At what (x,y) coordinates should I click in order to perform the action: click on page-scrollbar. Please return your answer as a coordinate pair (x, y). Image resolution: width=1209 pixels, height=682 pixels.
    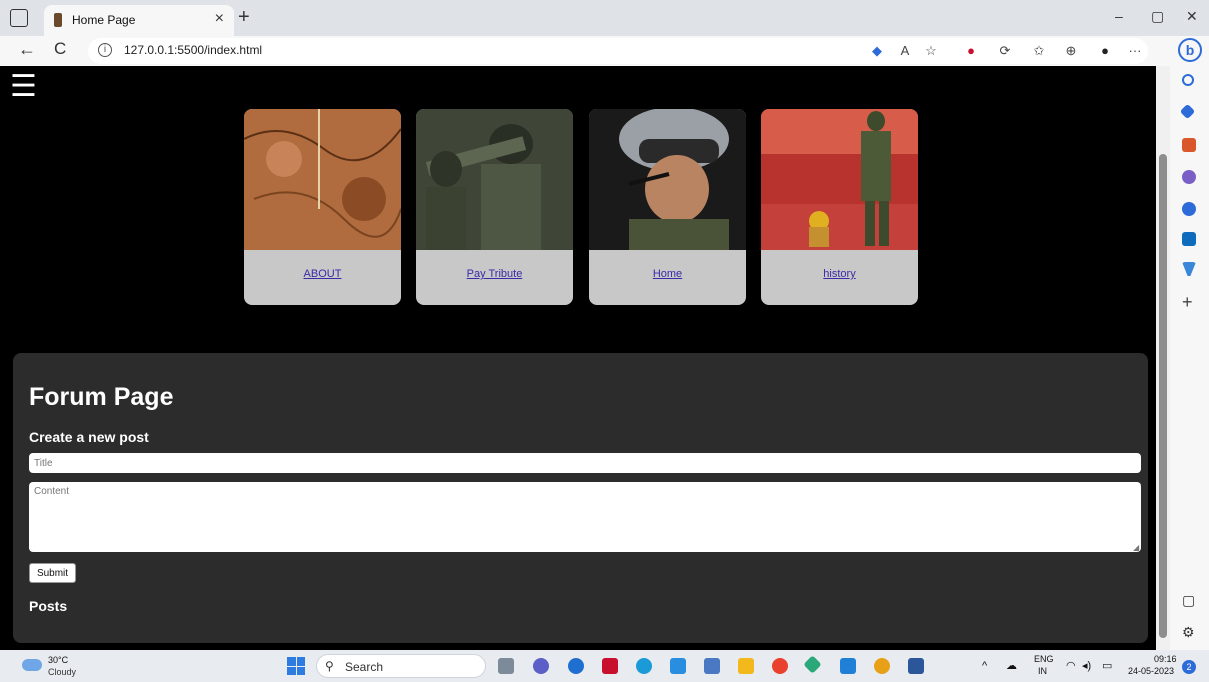
    Looking at the image, I should click on (1163, 358).